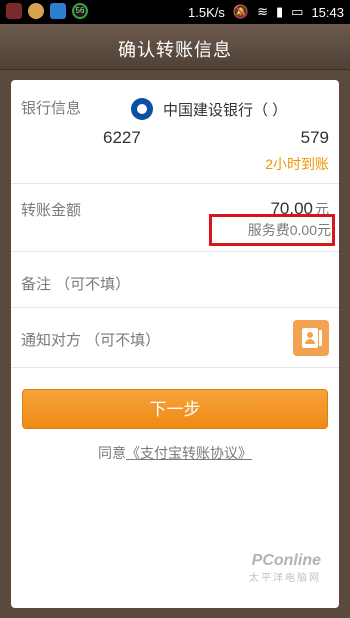 The image size is (350, 618). I want to click on network-speed: 1.5K/s, so click(206, 12).